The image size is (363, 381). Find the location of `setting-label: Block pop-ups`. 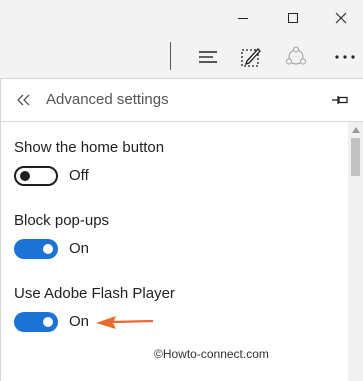

setting-label: Block pop-ups is located at coordinates (62, 220).